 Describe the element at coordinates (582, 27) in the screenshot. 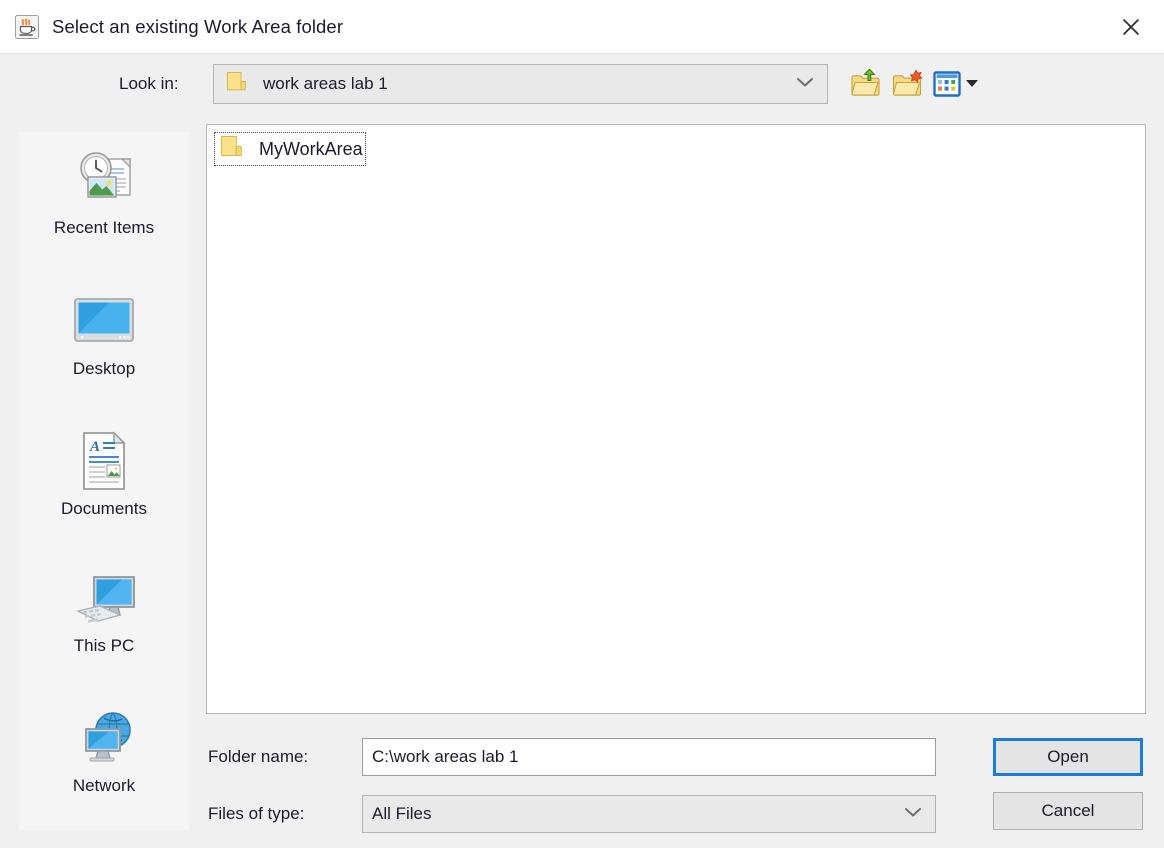

I see `title-bar: Select an existing Work Area folder` at that location.